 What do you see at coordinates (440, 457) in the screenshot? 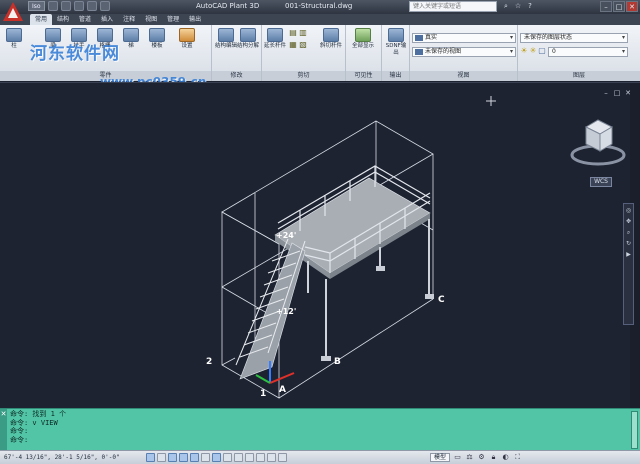
I see `model-space-button: 模型` at bounding box center [440, 457].